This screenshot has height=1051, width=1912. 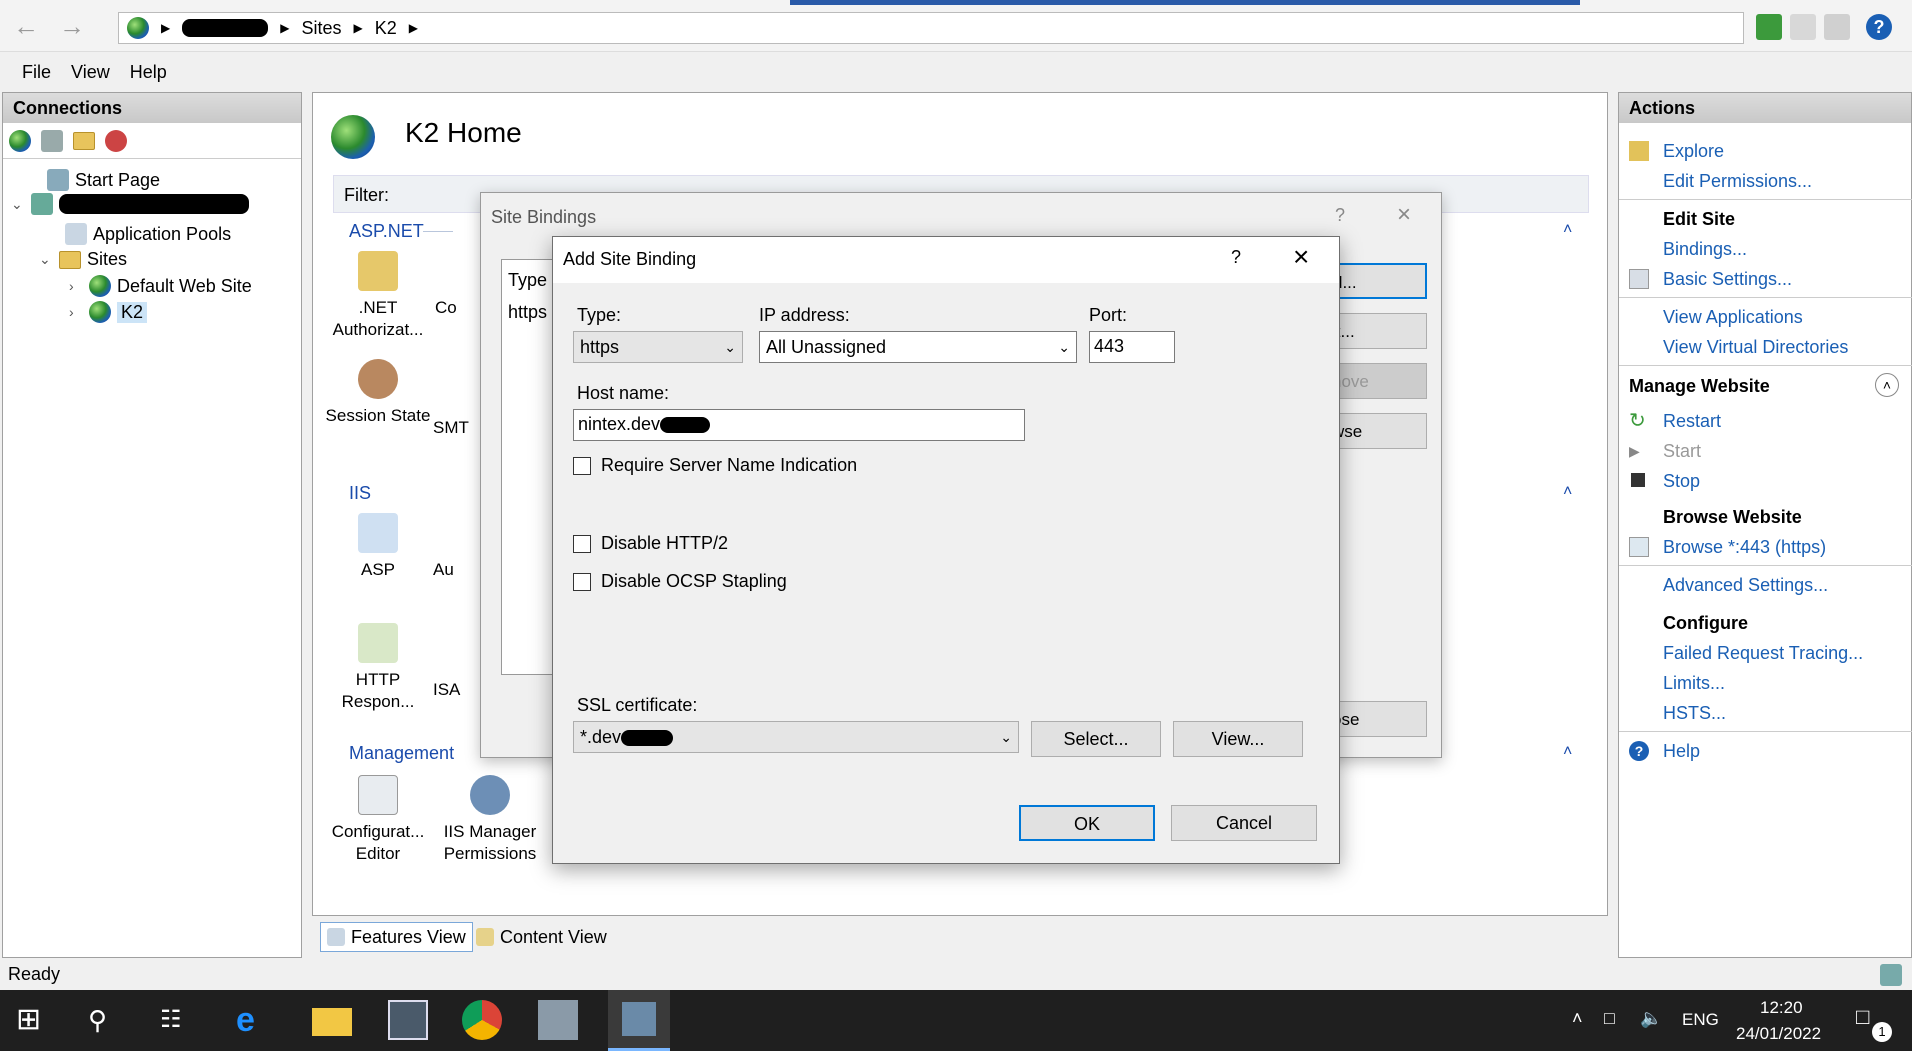 What do you see at coordinates (1744, 547) in the screenshot?
I see `action-browse-443: Browse *:443 (https)` at bounding box center [1744, 547].